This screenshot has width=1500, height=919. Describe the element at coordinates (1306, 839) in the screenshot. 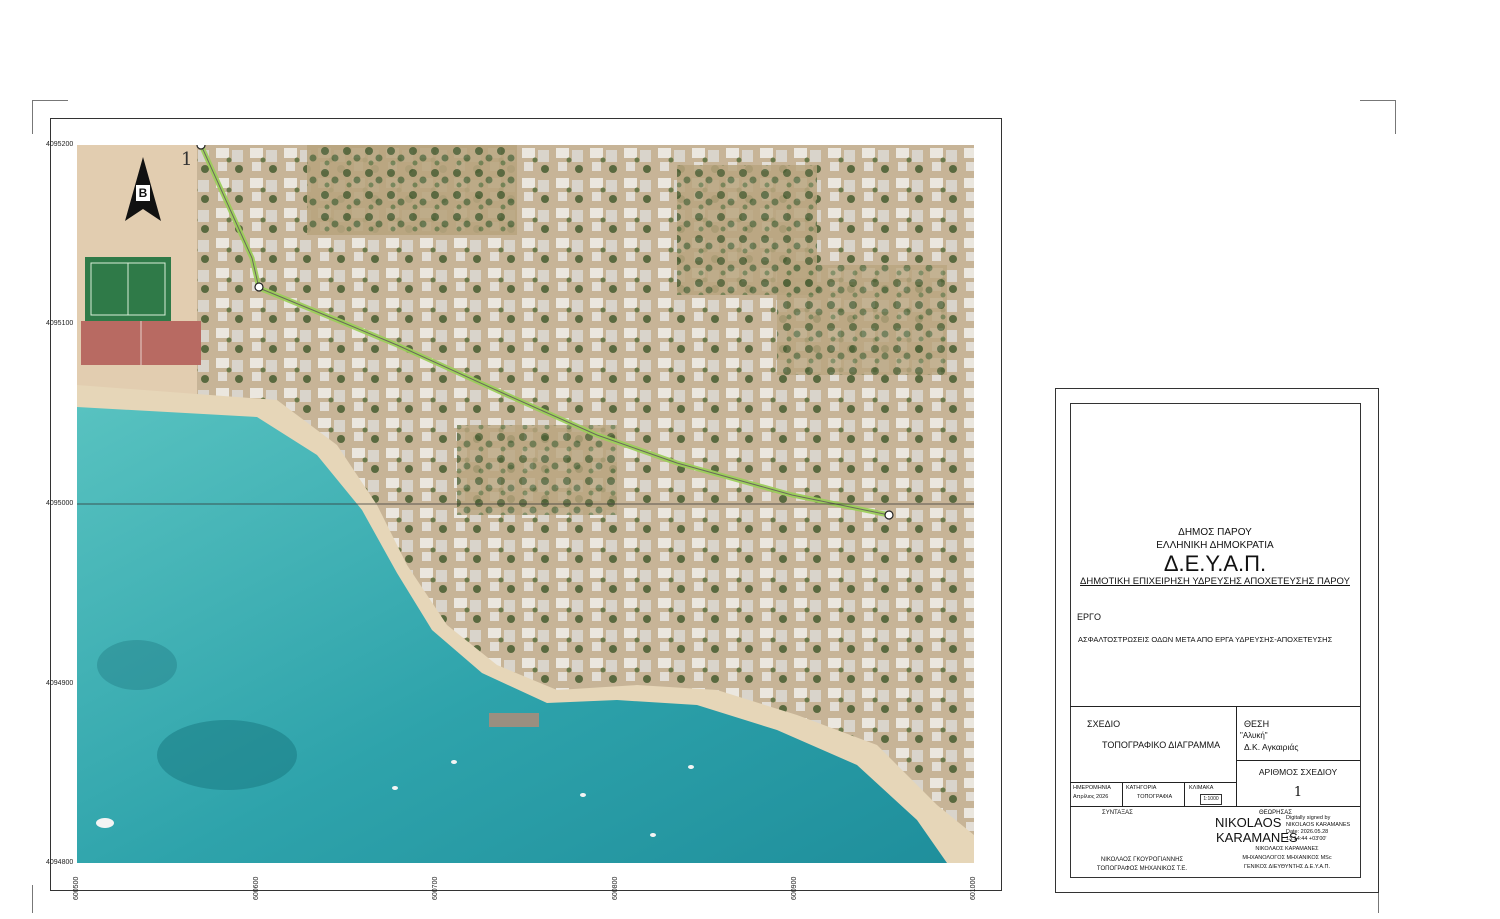

I see `signature-note: 13:14:44 +03'00'` at that location.